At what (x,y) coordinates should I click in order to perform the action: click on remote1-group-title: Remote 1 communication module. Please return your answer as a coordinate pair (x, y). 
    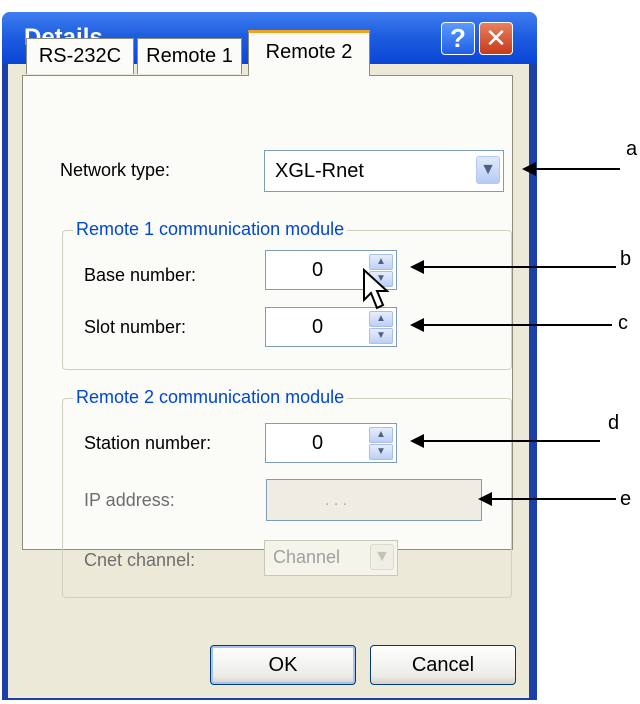
    Looking at the image, I should click on (210, 229).